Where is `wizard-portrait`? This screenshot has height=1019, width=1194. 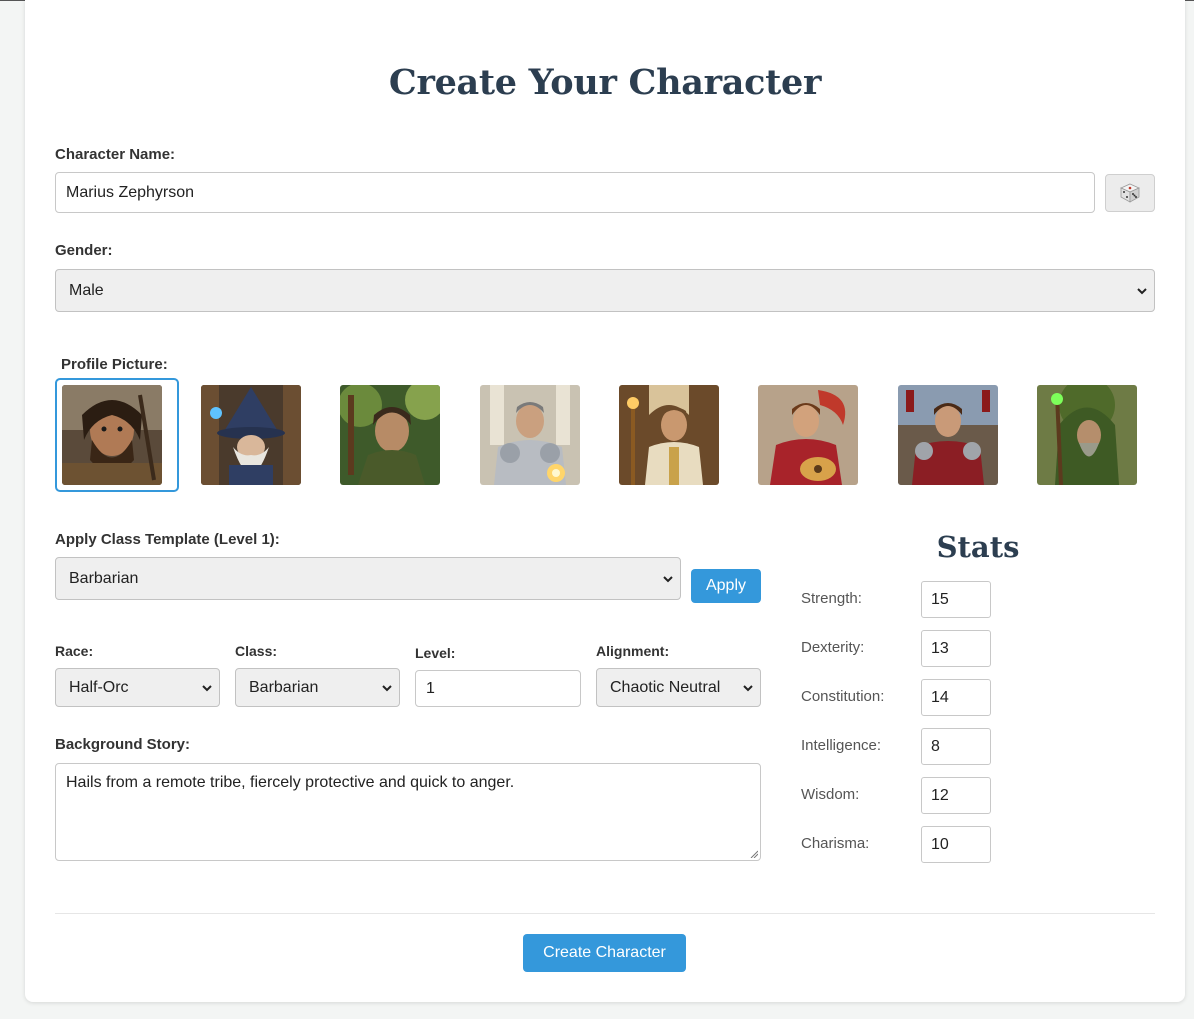
wizard-portrait is located at coordinates (251, 435).